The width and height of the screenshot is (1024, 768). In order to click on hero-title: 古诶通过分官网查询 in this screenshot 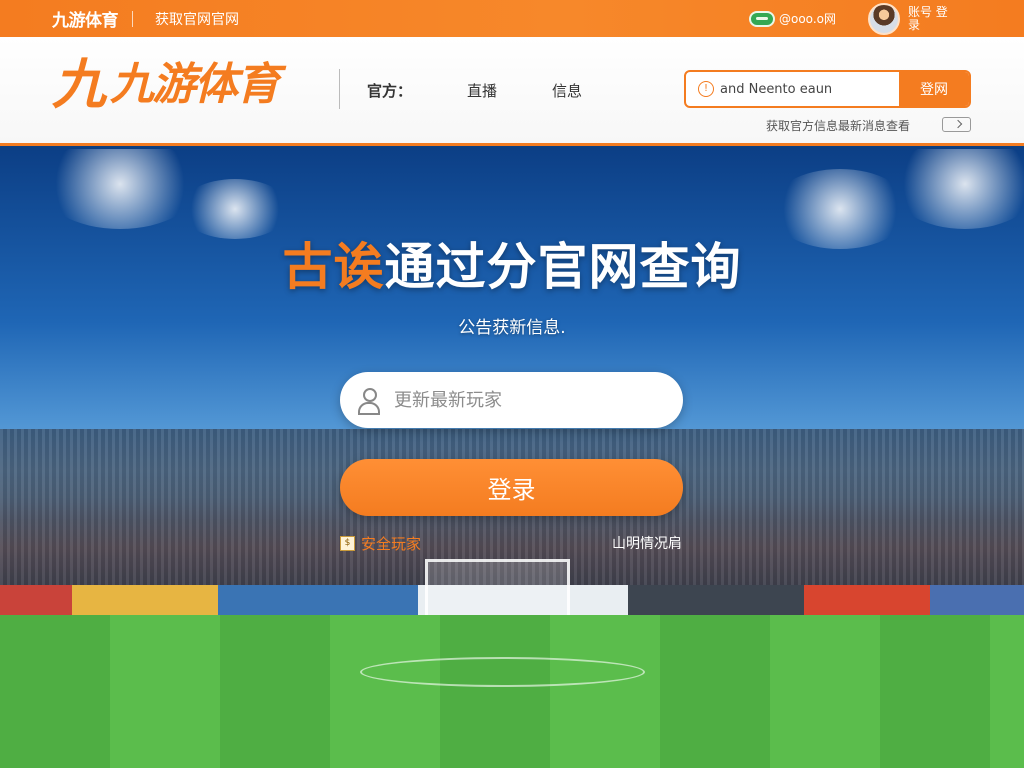, I will do `click(512, 263)`.